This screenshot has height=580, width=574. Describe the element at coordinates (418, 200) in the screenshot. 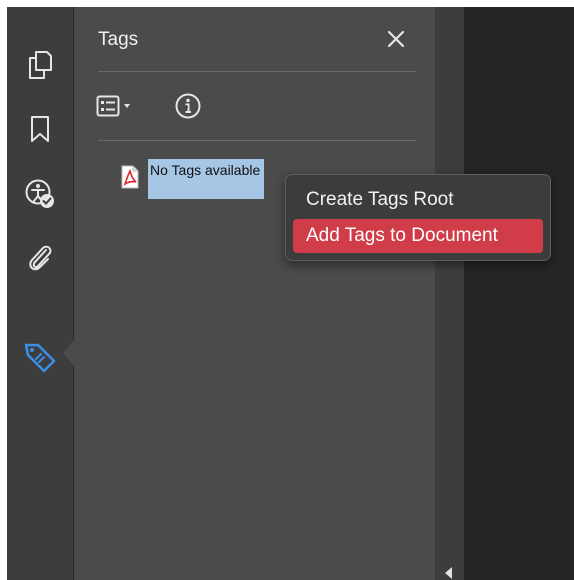

I see `menu-item-create-tags-root: Create Tags Root` at that location.